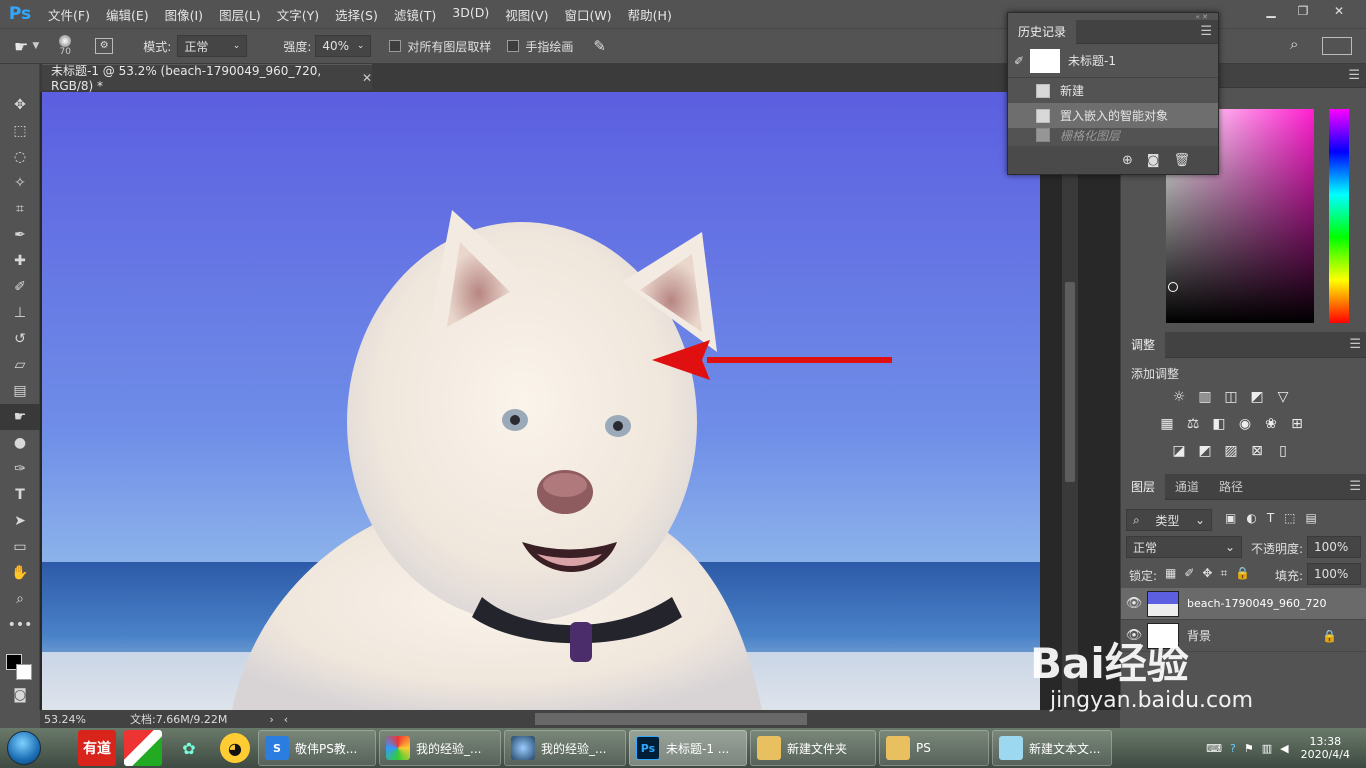  I want to click on history-snapshot: ✐ 未标题-1, so click(1113, 61).